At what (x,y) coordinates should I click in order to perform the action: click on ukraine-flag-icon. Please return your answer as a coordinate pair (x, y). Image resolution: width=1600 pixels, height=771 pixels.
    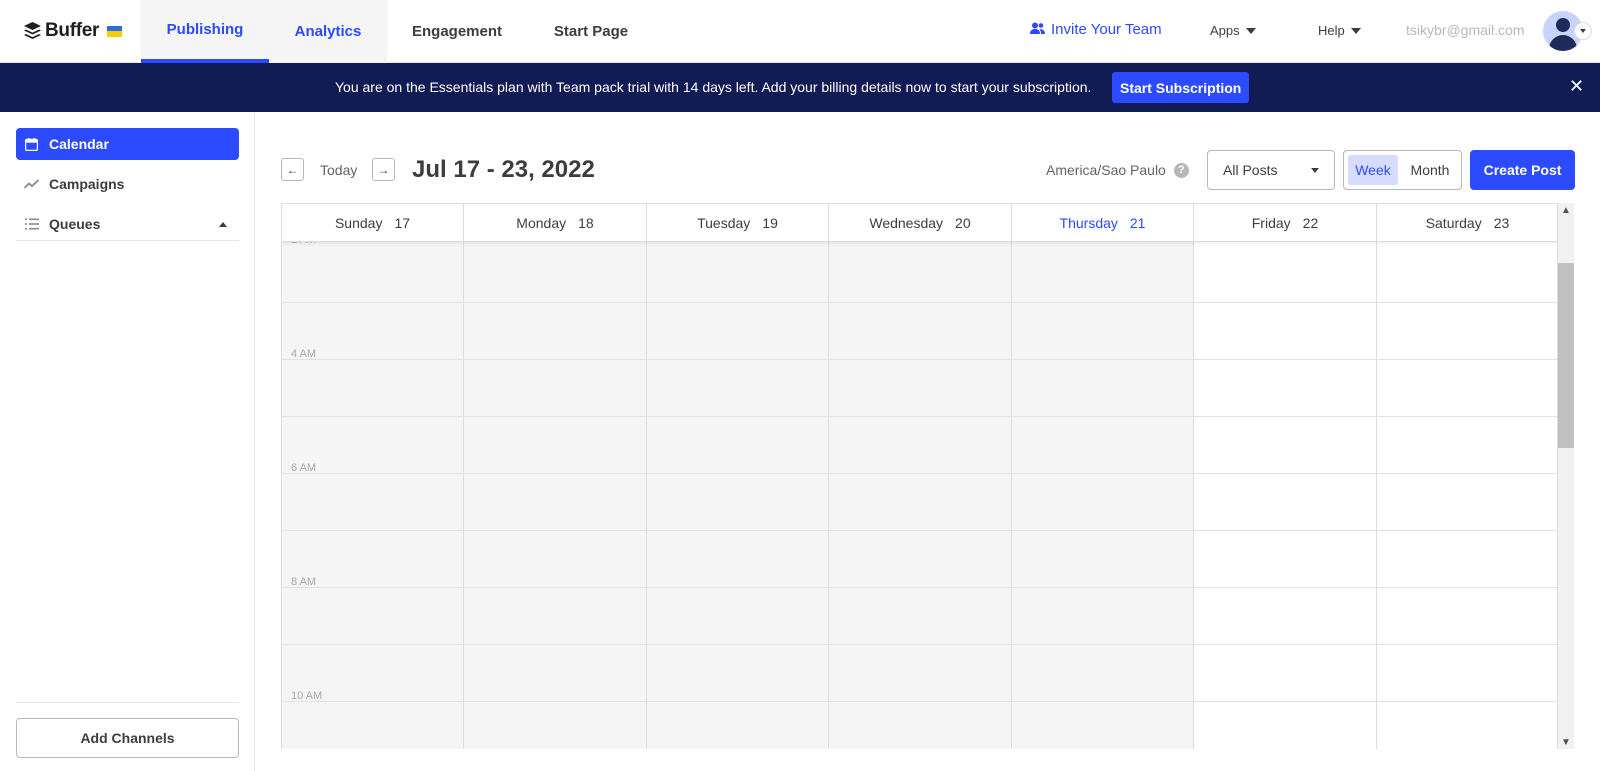
    Looking at the image, I should click on (115, 31).